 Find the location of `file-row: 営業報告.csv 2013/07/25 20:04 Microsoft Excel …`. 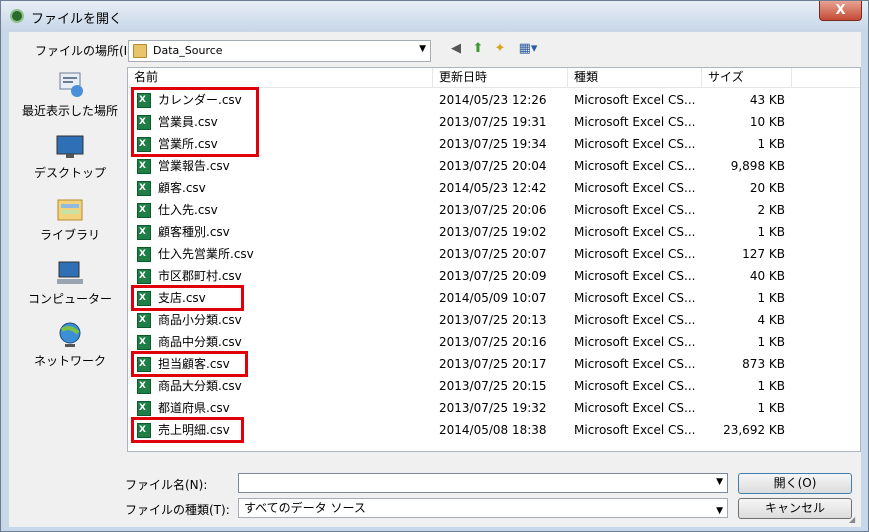

file-row: 営業報告.csv 2013/07/25 20:04 Microsoft Excel … is located at coordinates (494, 166).